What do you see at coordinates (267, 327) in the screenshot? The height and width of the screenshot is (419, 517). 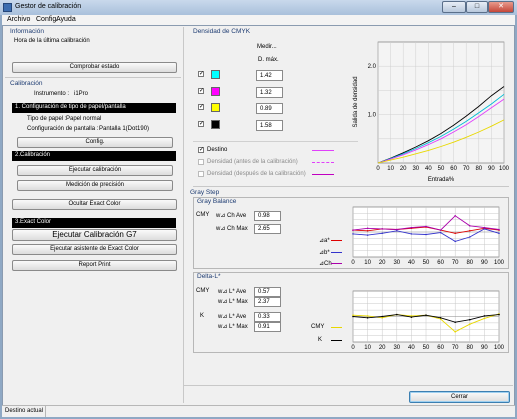 I see `k-l-max-field: 0.91` at bounding box center [267, 327].